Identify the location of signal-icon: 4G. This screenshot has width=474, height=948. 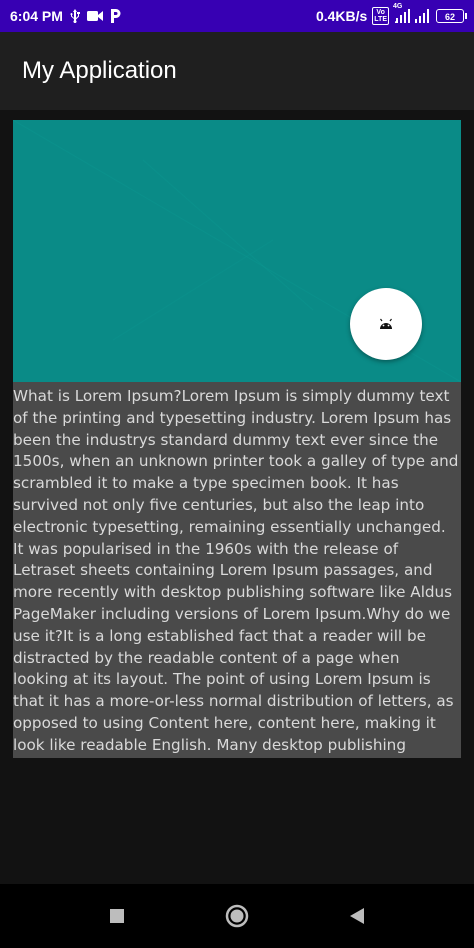
(401, 13).